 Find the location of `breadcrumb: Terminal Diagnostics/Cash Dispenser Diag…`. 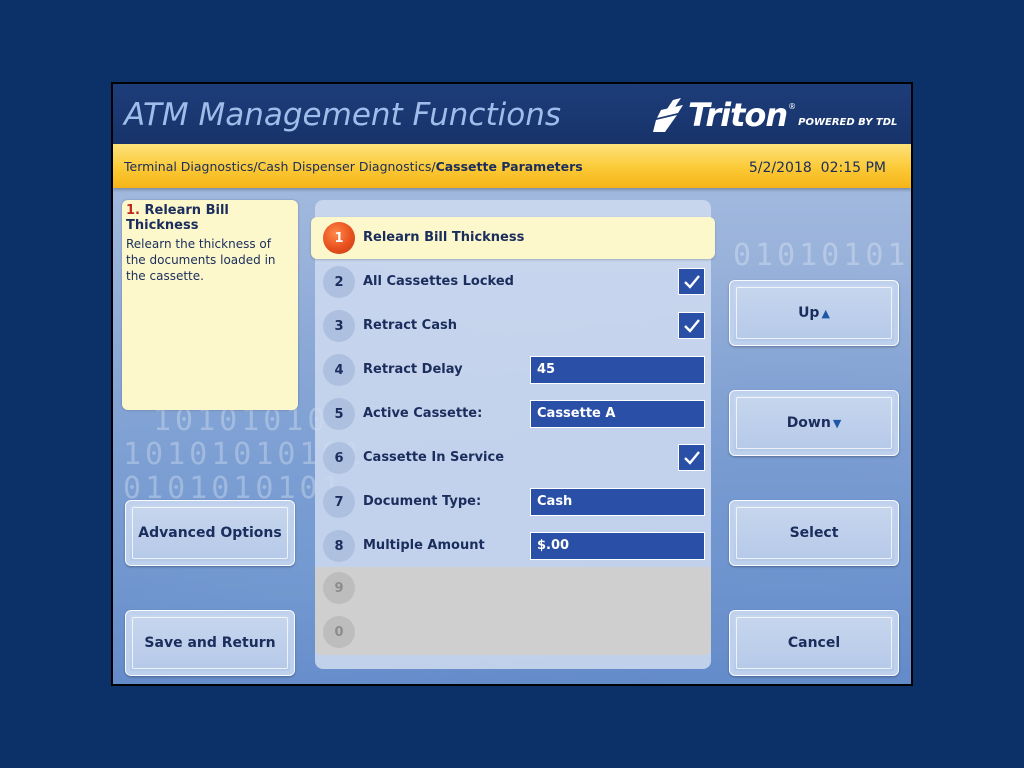

breadcrumb: Terminal Diagnostics/Cash Dispenser Diag… is located at coordinates (353, 166).